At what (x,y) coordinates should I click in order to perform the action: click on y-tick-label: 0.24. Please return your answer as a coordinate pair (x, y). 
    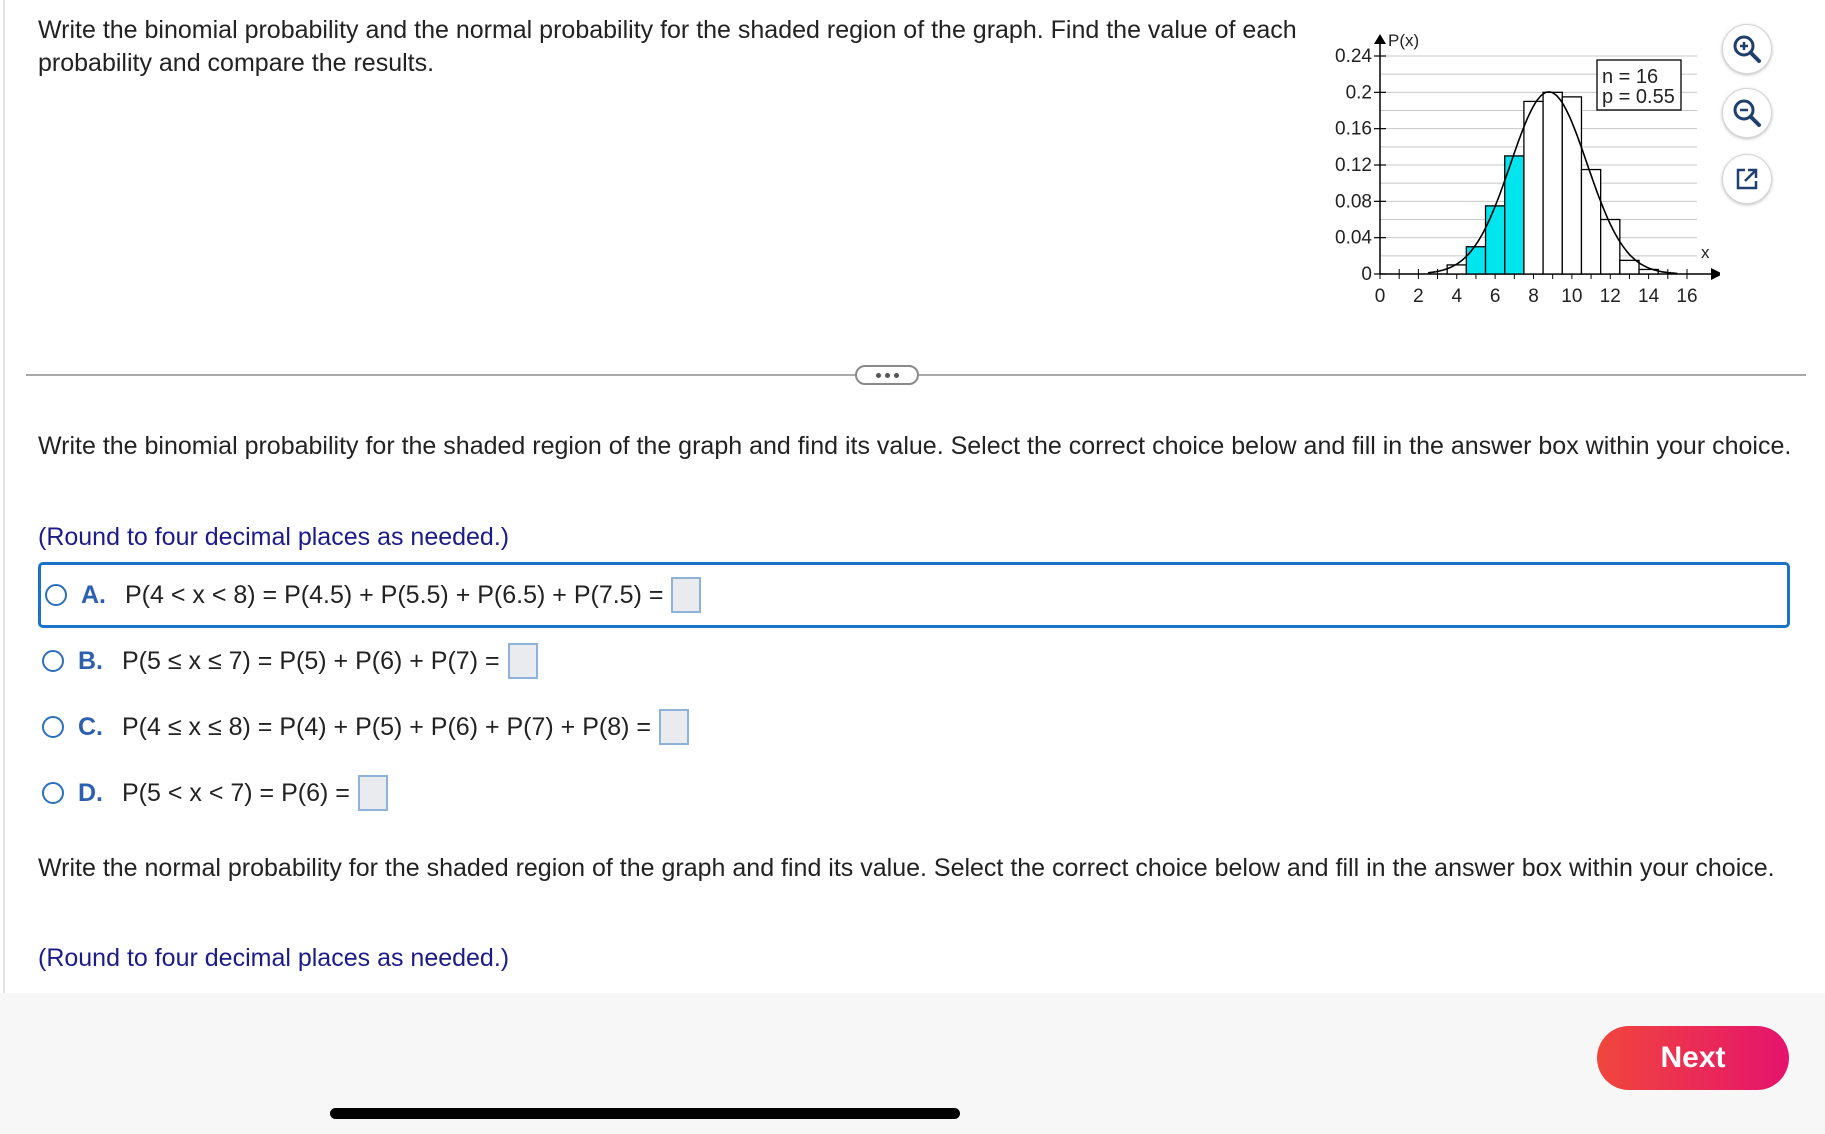
    Looking at the image, I should click on (1353, 56).